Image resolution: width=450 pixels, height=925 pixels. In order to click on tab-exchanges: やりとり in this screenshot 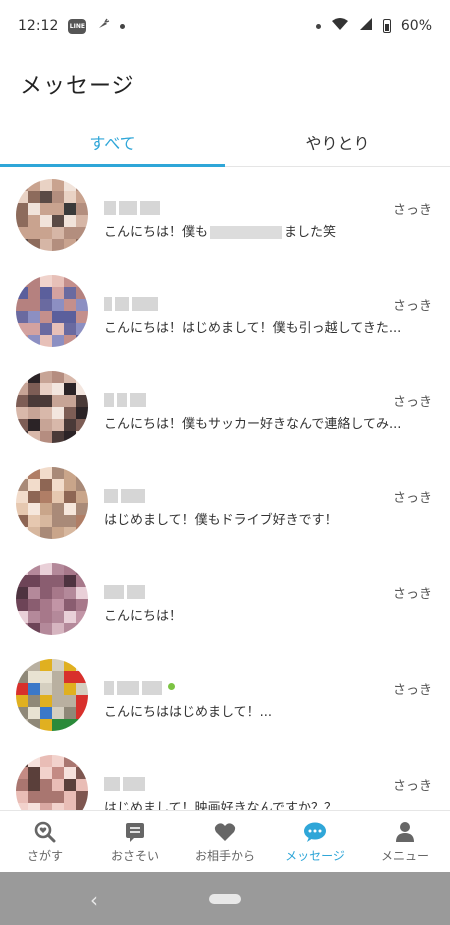, I will do `click(337, 142)`.